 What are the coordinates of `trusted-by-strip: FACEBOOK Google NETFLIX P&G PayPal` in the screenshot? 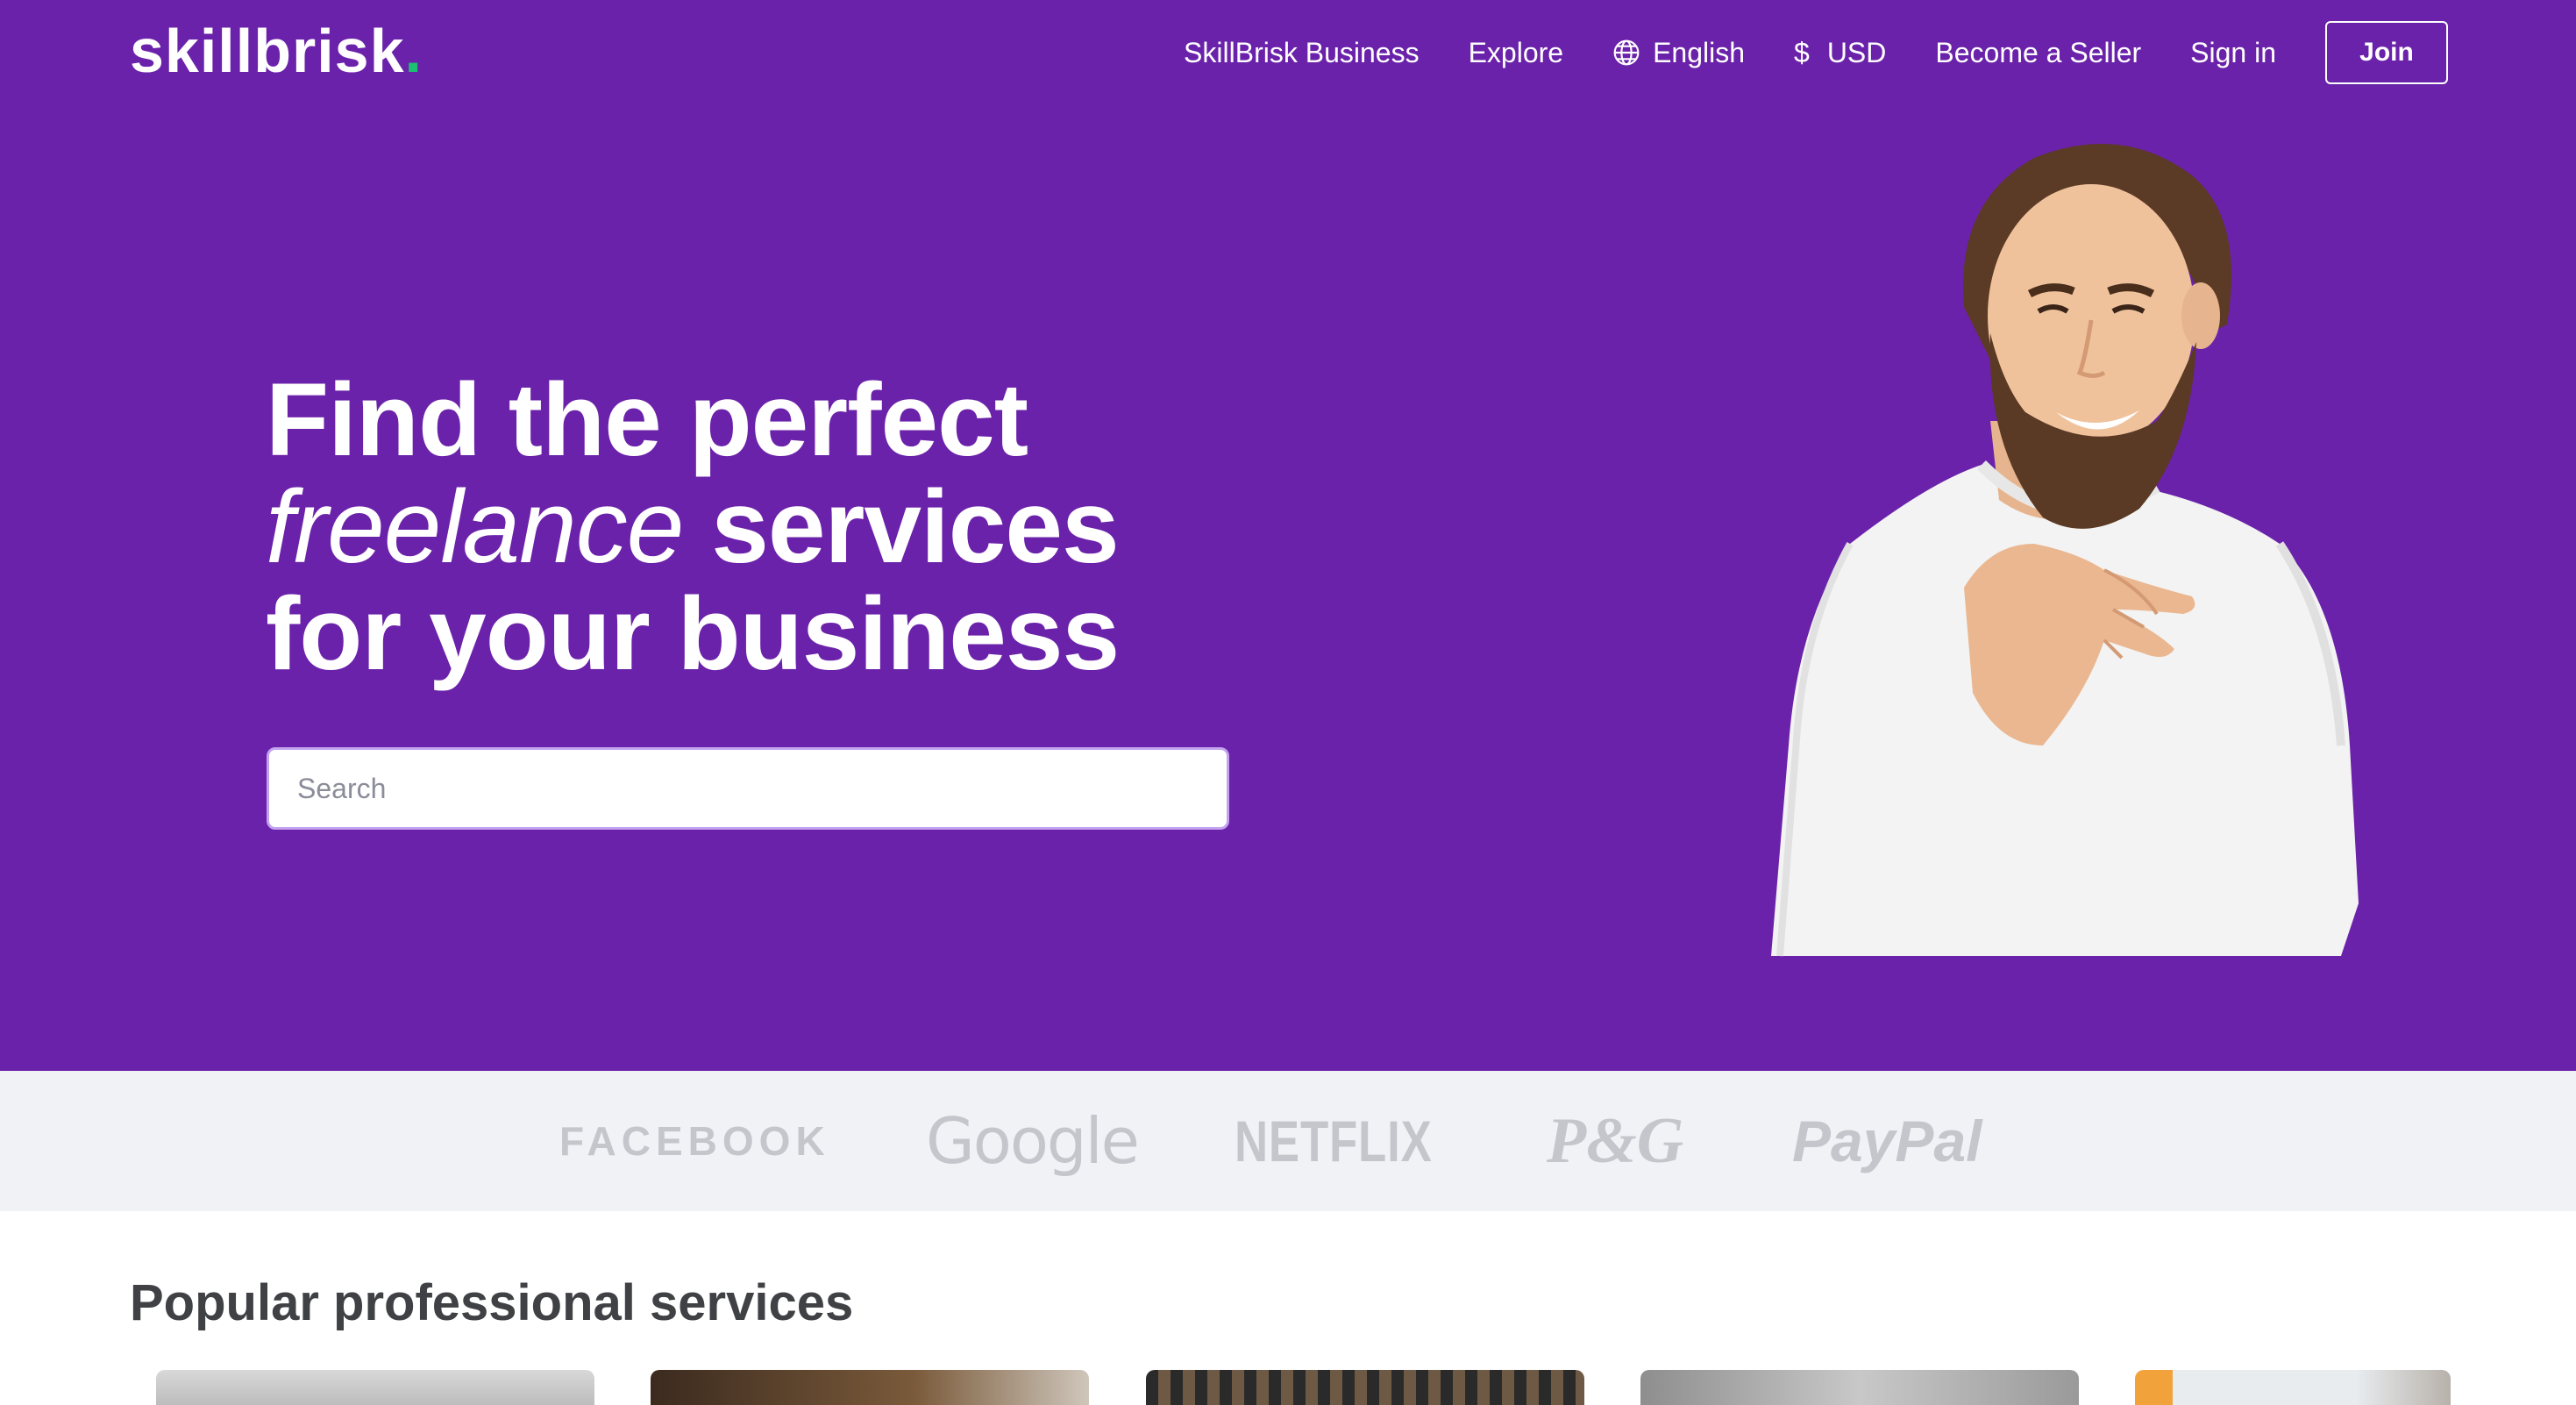 It's located at (1288, 1141).